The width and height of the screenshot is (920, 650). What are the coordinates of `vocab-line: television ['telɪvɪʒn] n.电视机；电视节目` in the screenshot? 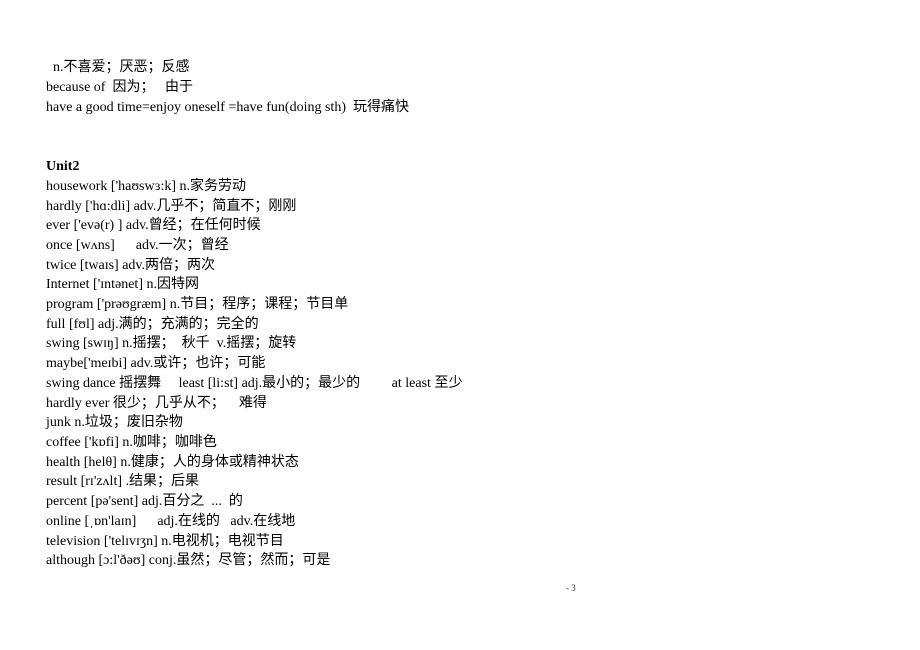 It's located at (165, 541).